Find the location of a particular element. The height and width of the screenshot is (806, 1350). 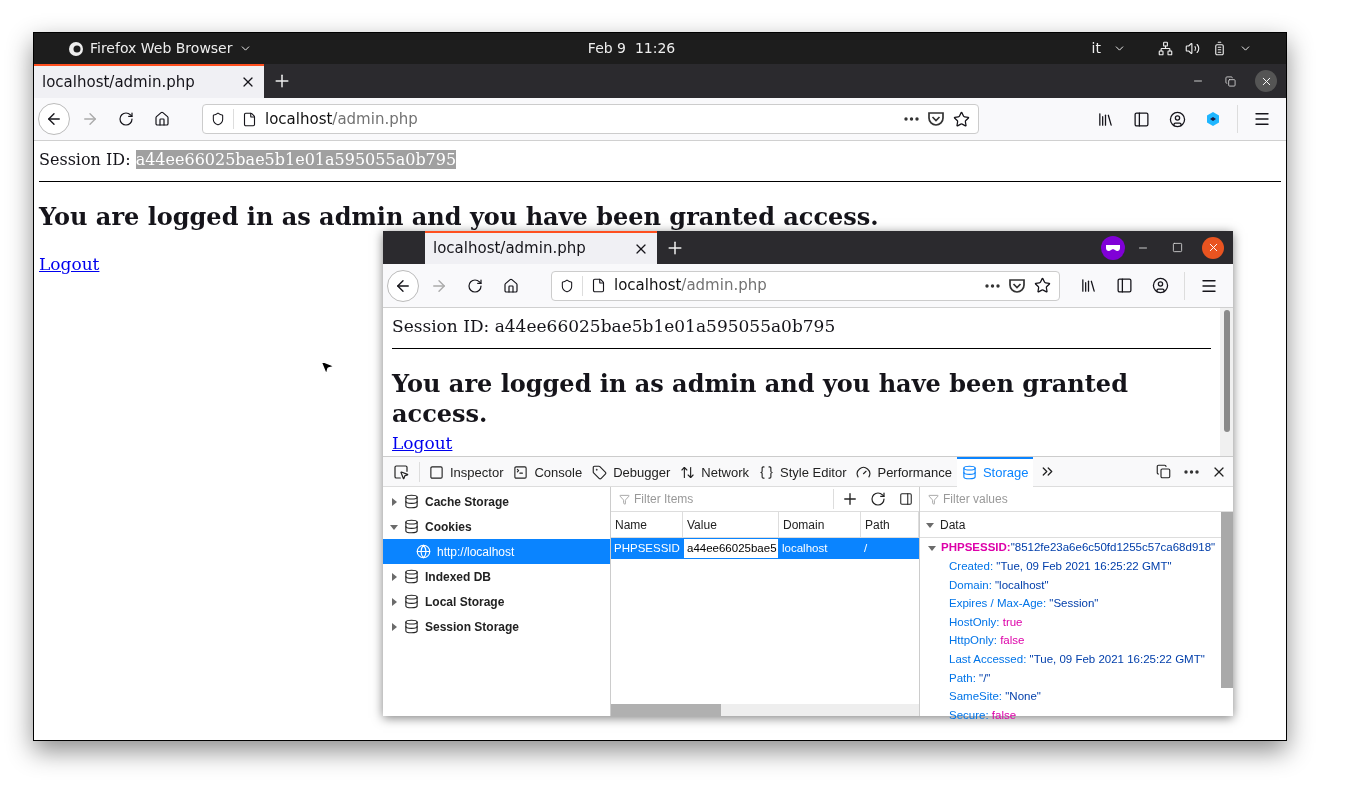

page-icon is located at coordinates (249, 119).